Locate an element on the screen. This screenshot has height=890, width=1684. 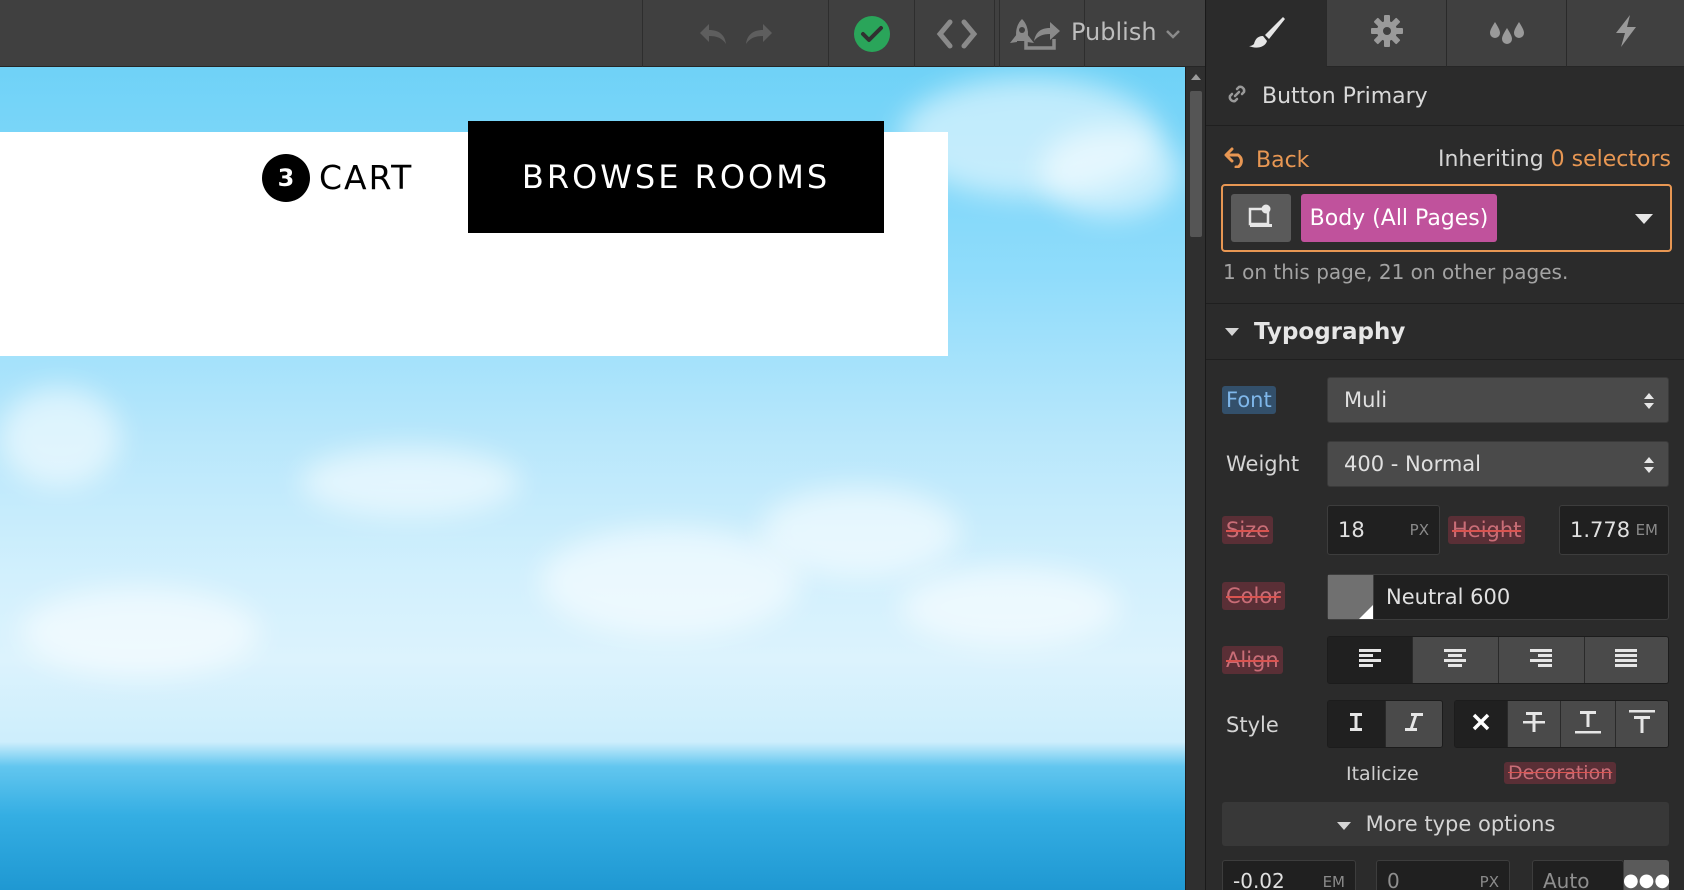
italic-segmented-control is located at coordinates (1385, 724).